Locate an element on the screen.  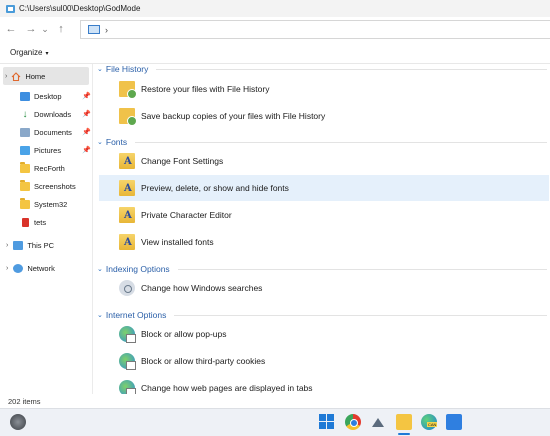
item-label: Private Character Editor is located at coordinates (186, 215).